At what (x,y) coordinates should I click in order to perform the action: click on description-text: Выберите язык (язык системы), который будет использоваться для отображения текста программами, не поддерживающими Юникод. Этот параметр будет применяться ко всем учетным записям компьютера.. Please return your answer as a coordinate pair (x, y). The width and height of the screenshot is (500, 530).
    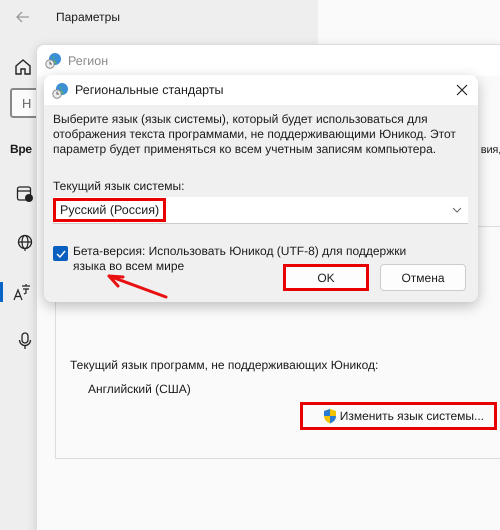
    Looking at the image, I should click on (255, 134).